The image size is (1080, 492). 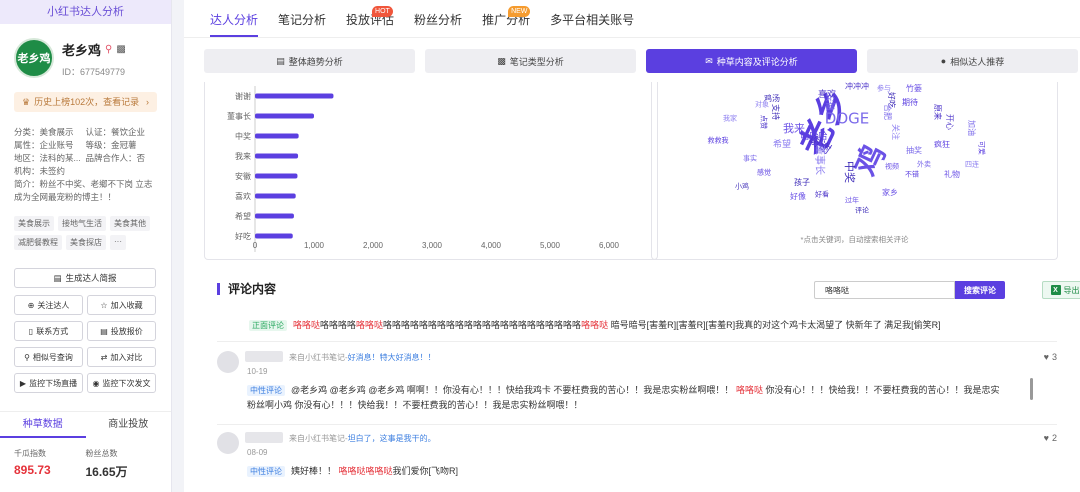 I want to click on bar-我来, so click(x=277, y=156).